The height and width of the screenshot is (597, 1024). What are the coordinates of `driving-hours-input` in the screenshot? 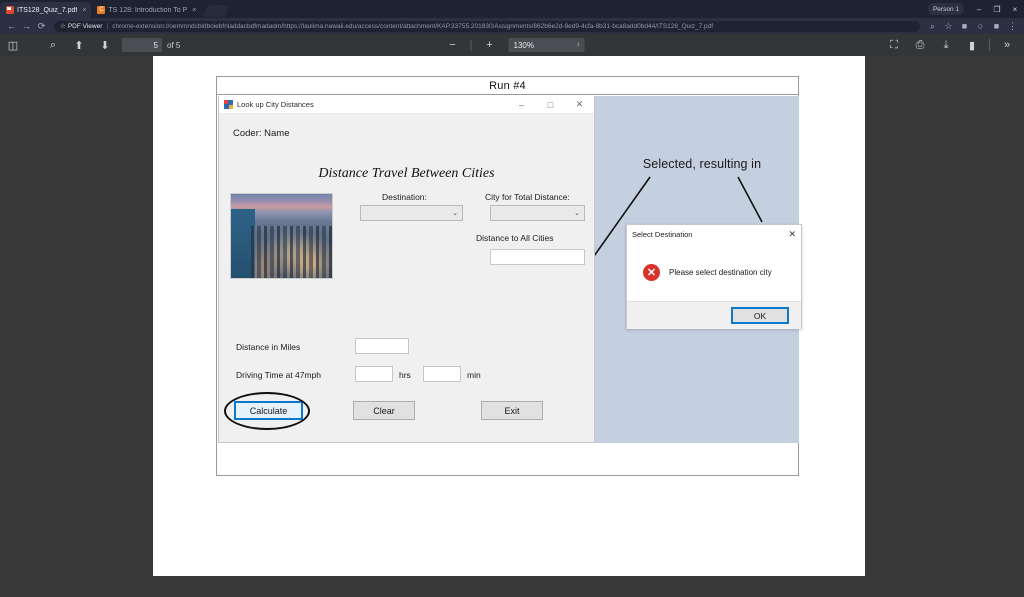 It's located at (374, 374).